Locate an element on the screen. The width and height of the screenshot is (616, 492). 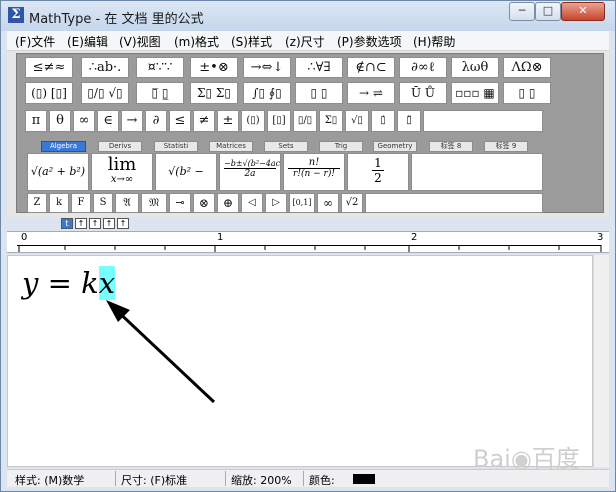
template-combination: n! r!(n − r)! is located at coordinates (314, 172).